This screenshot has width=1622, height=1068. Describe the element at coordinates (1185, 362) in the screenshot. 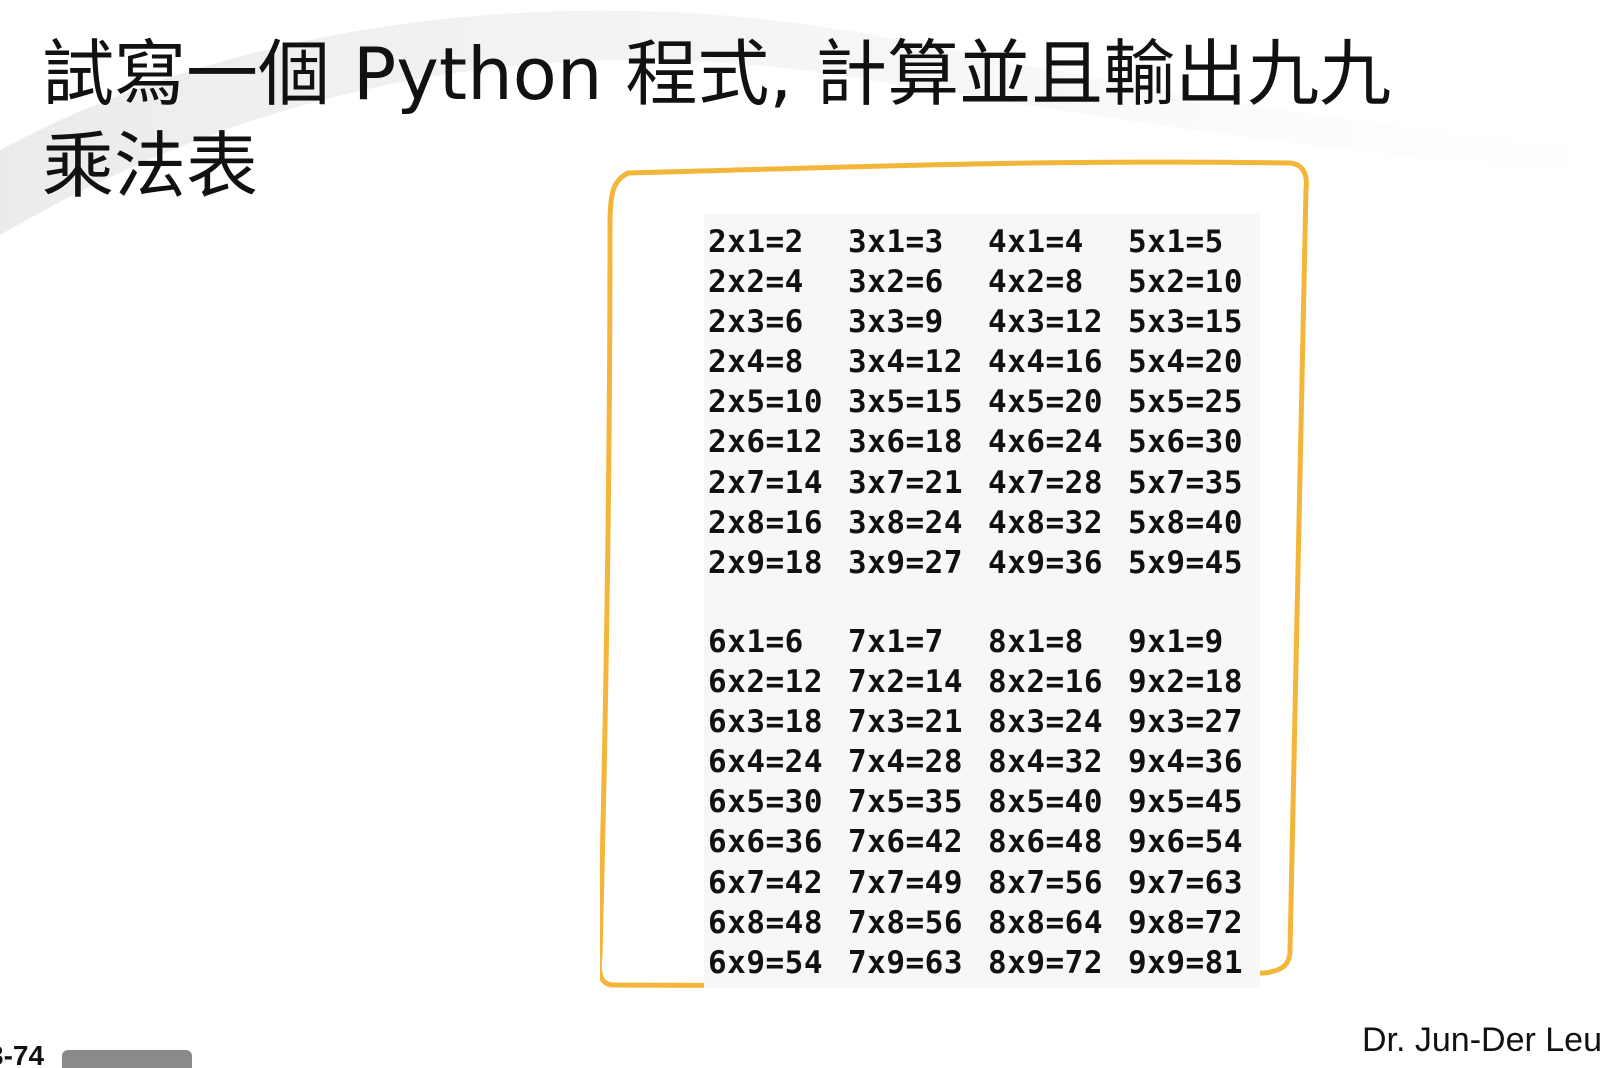

I see `table-cell: 5x4=20` at that location.